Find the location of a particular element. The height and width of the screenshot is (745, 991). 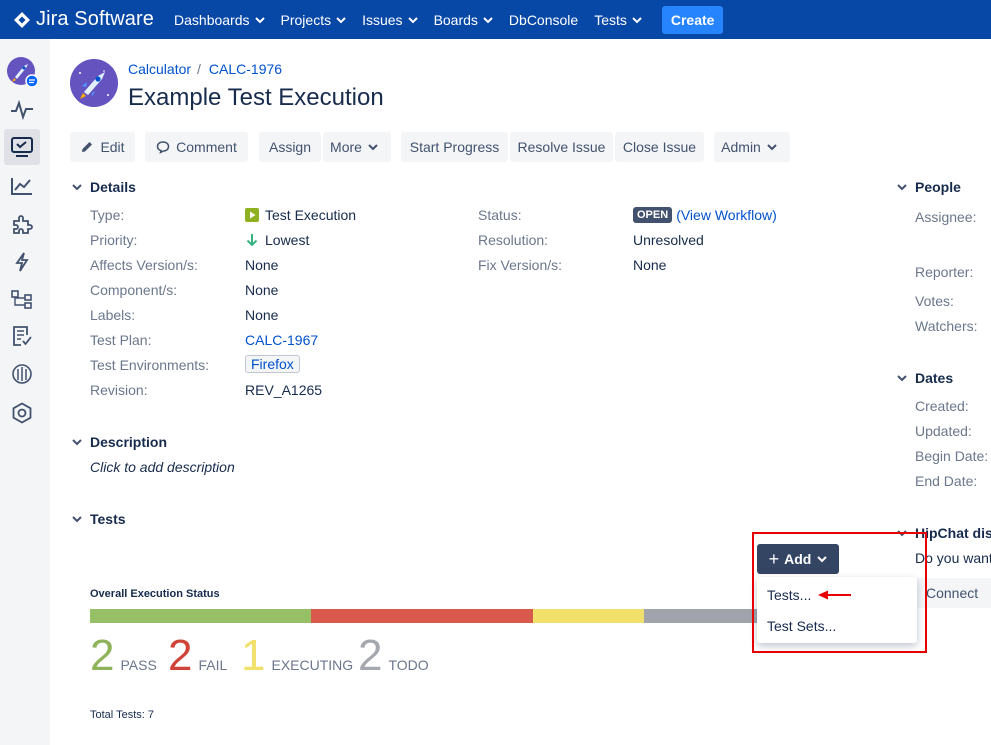

test-board-icon is located at coordinates (22, 147).